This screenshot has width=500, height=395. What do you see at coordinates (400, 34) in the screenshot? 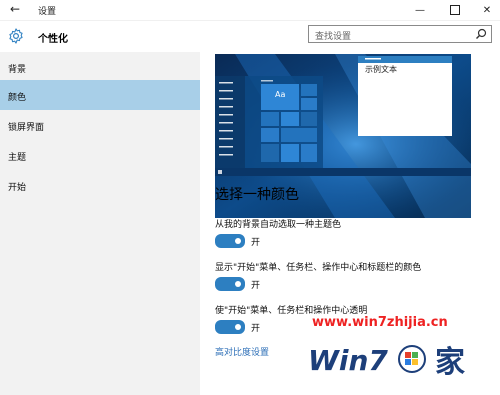
I see `search-input: 查找设置` at bounding box center [400, 34].